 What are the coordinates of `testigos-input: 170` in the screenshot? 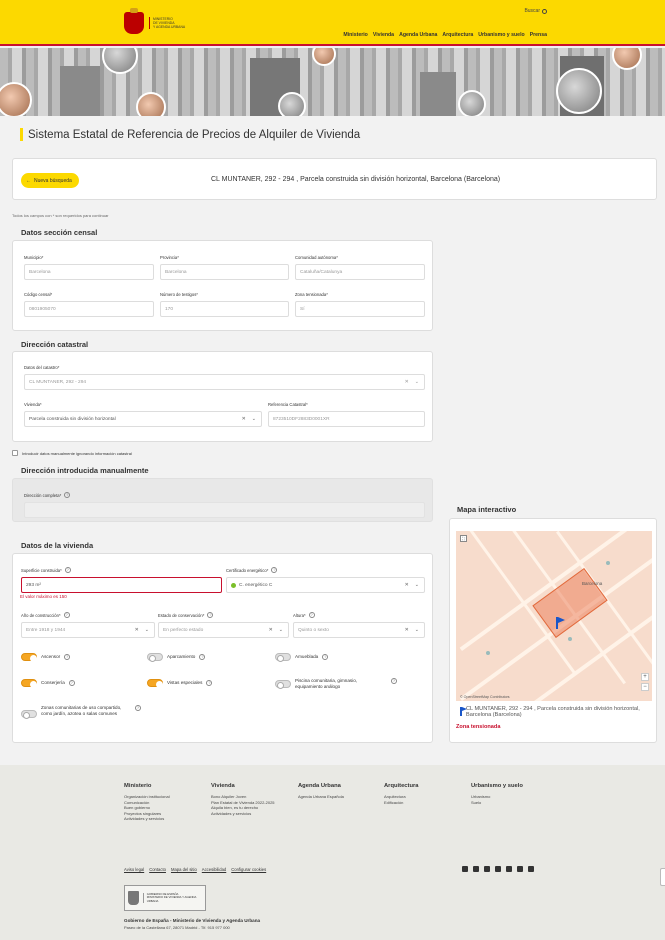 It's located at (224, 309).